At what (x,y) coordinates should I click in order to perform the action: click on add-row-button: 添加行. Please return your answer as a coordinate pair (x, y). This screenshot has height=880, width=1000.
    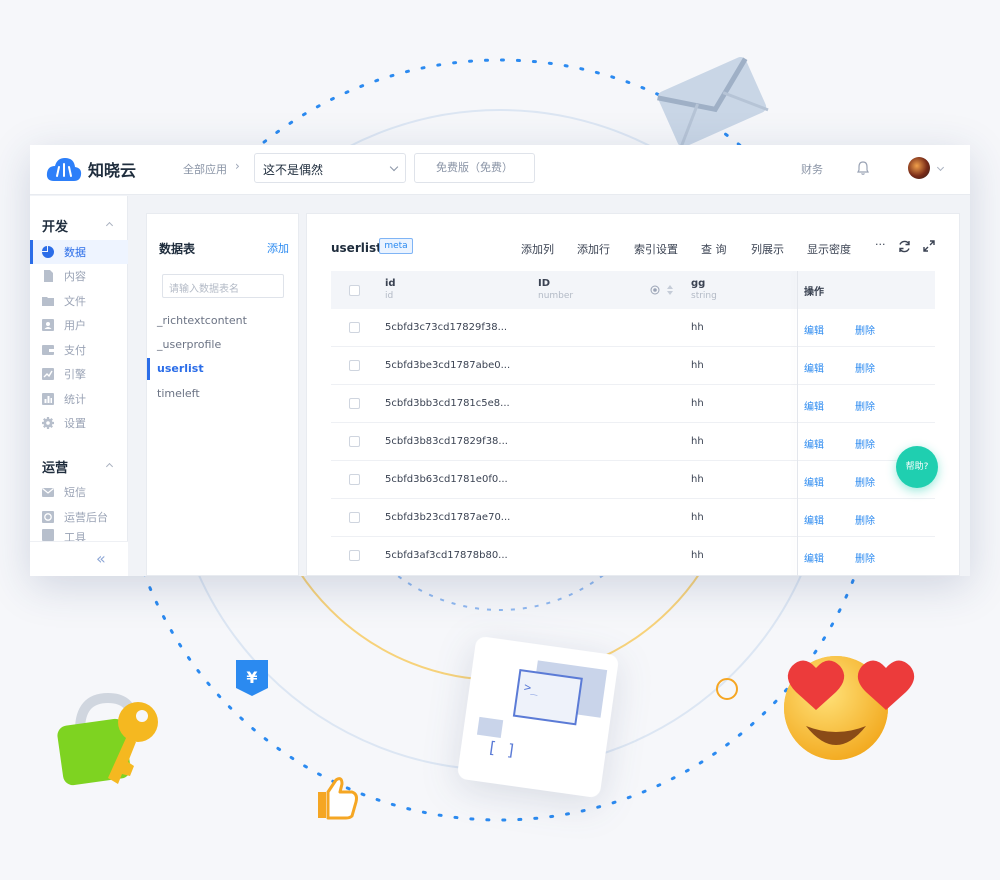
    Looking at the image, I should click on (593, 249).